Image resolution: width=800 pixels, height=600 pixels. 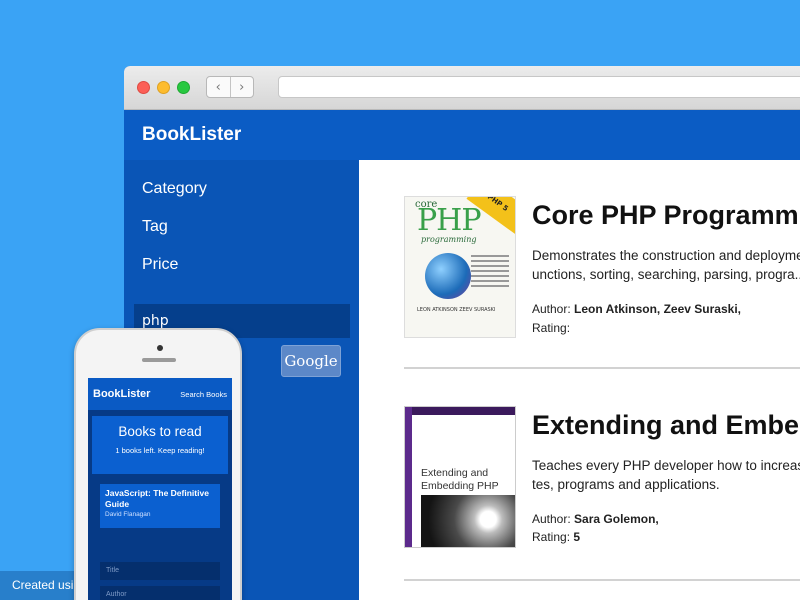 I want to click on cover-top-band, so click(x=463, y=411).